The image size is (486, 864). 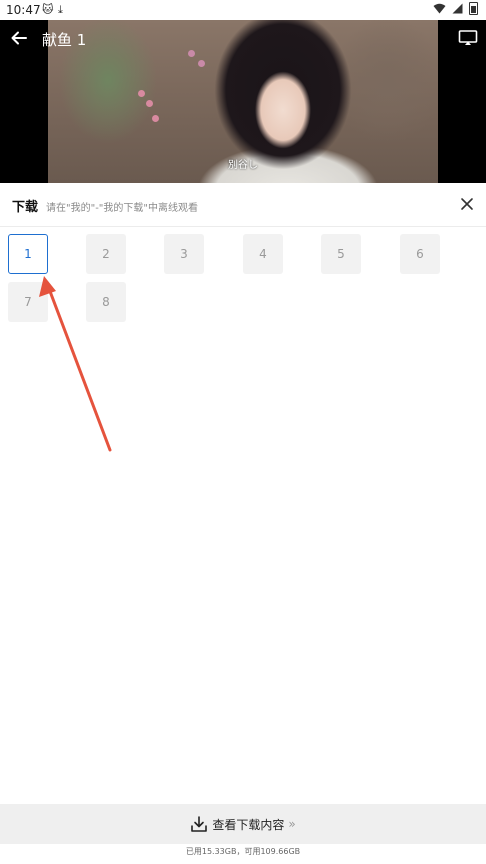 I want to click on download-icon, so click(x=199, y=824).